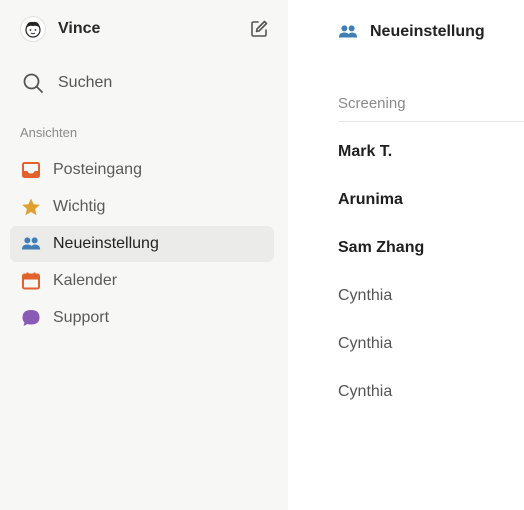 Image resolution: width=524 pixels, height=510 pixels. What do you see at coordinates (106, 243) in the screenshot?
I see `sidebar-item-label: Neueinstellung` at bounding box center [106, 243].